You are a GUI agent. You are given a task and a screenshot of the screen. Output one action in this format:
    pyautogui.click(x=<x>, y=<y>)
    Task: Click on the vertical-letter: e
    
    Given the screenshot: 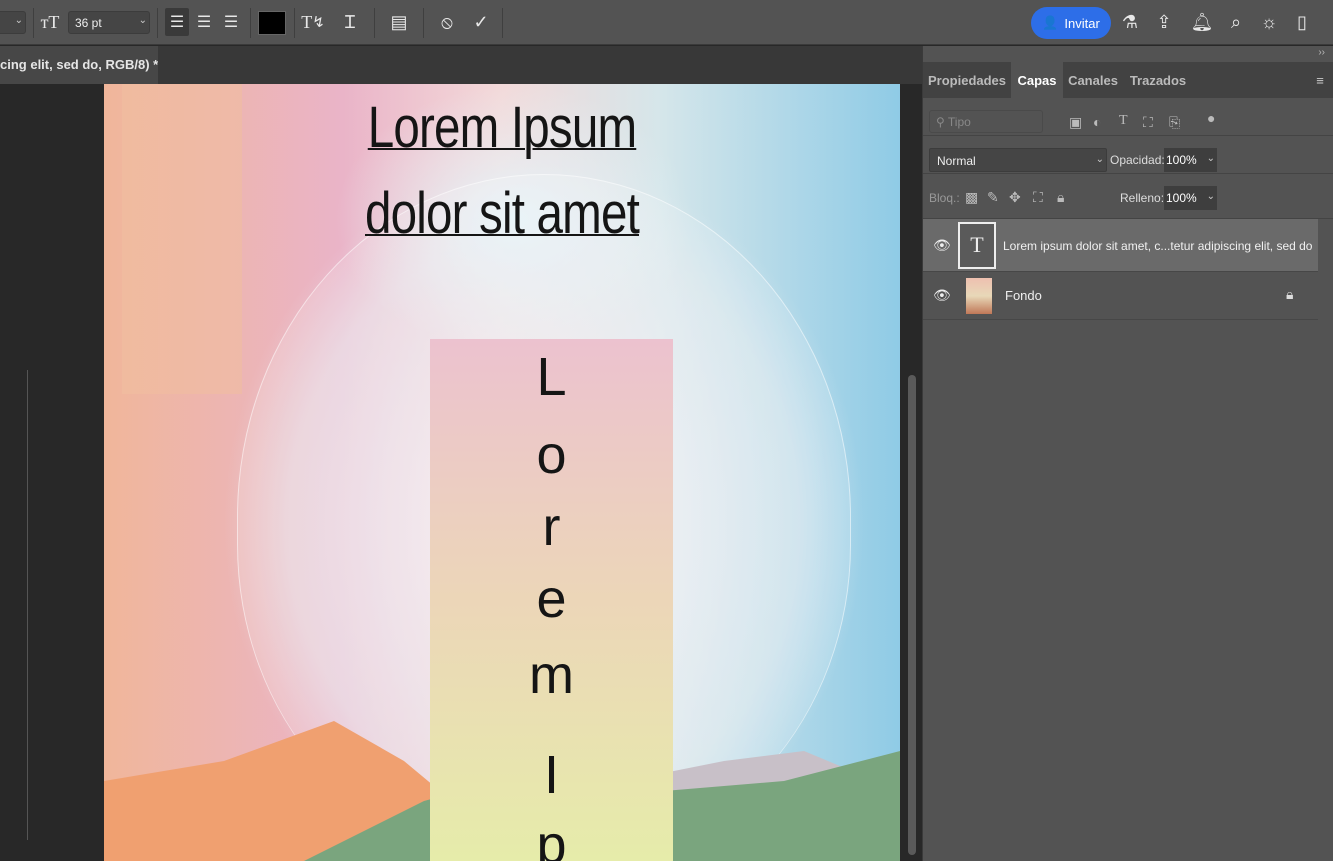 What is the action you would take?
    pyautogui.click(x=551, y=599)
    